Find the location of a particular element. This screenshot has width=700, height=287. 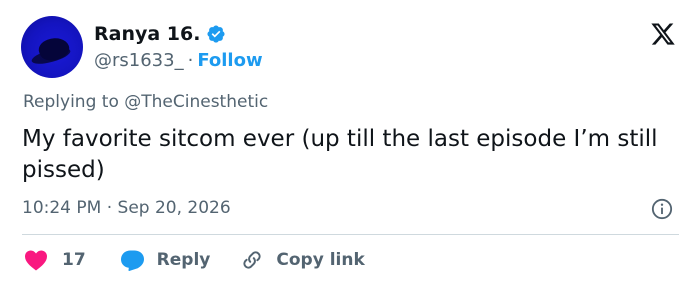

author-handle-row: @rs1633_ · Follow is located at coordinates (178, 60).